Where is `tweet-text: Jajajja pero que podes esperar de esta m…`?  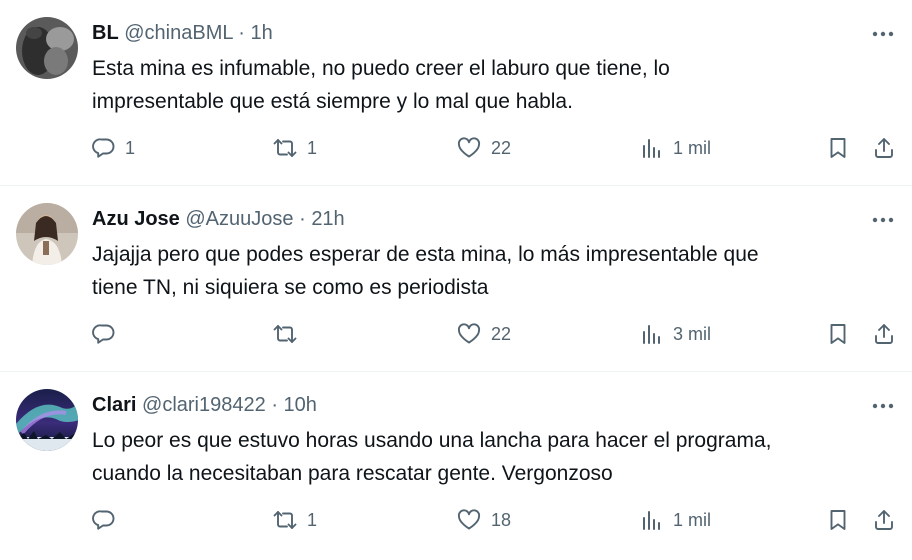
tweet-text: Jajajja pero que podes esperar de esta m… is located at coordinates (487, 271).